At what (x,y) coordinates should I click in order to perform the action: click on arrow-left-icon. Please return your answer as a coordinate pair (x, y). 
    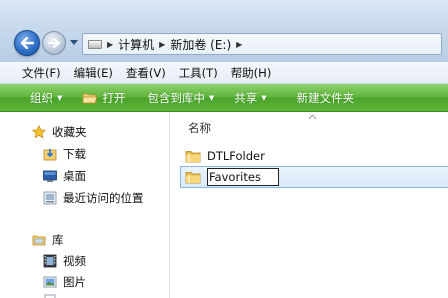
    Looking at the image, I should click on (27, 43).